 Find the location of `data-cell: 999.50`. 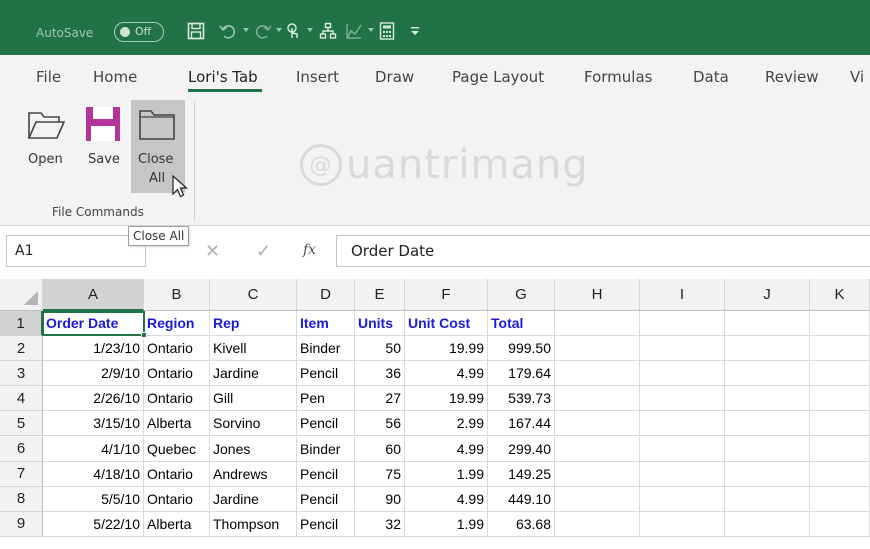

data-cell: 999.50 is located at coordinates (521, 349).